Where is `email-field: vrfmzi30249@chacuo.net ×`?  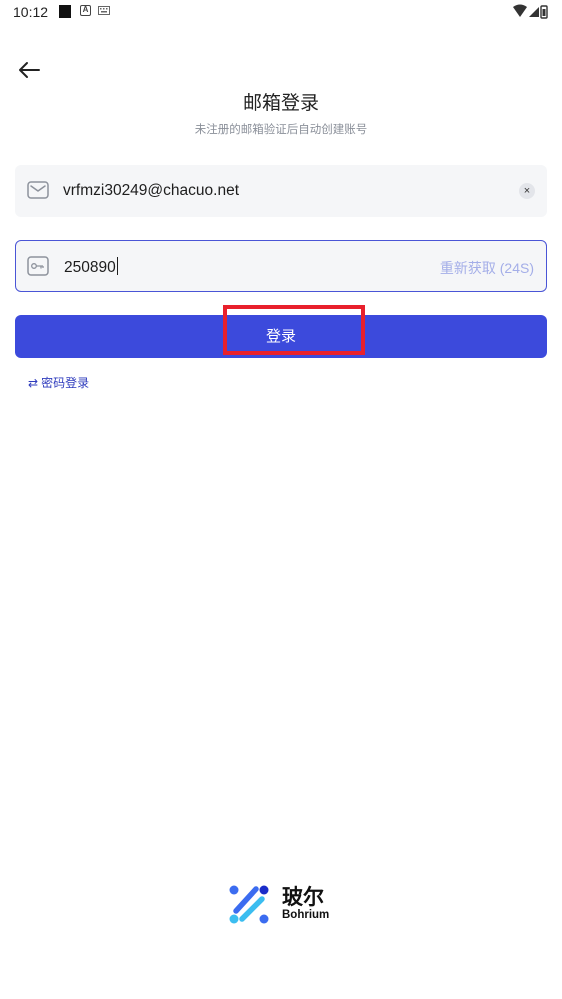
email-field: vrfmzi30249@chacuo.net × is located at coordinates (281, 191).